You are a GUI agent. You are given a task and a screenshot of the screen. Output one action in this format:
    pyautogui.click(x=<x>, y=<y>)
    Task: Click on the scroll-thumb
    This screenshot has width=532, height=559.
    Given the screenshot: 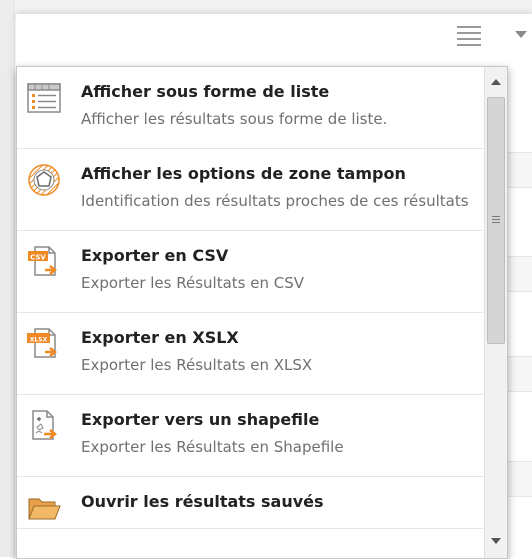 What is the action you would take?
    pyautogui.click(x=496, y=220)
    